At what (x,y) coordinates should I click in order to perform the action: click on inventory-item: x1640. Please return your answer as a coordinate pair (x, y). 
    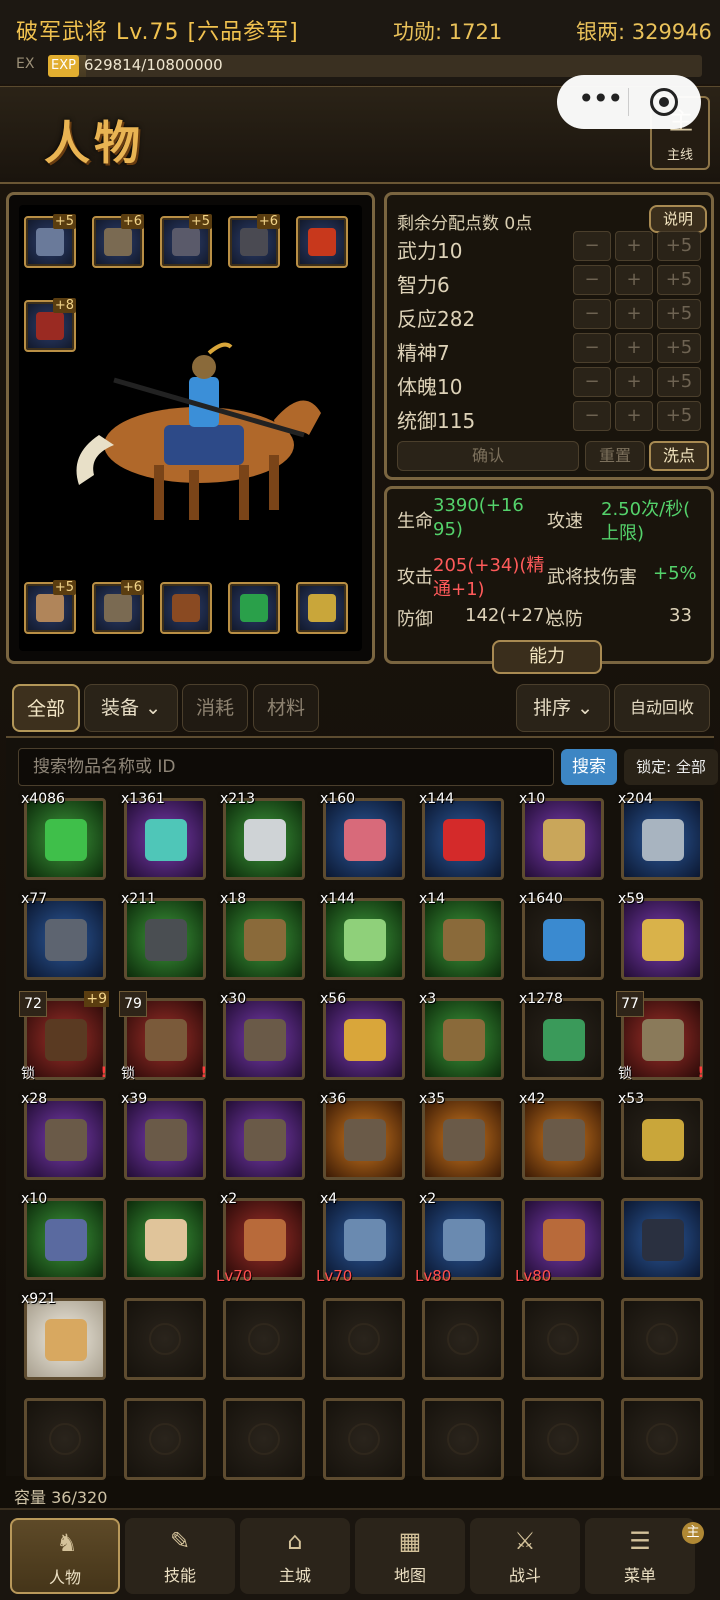
    Looking at the image, I should click on (561, 935).